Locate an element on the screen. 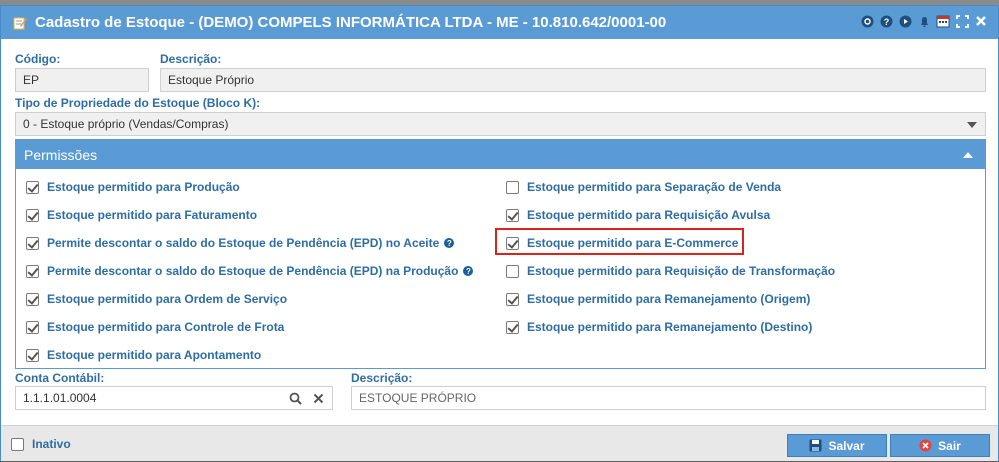 Image resolution: width=999 pixels, height=462 pixels. tipo-propriedade-select: 0 - Estoque próprio (Vendas/Compras) is located at coordinates (500, 124).